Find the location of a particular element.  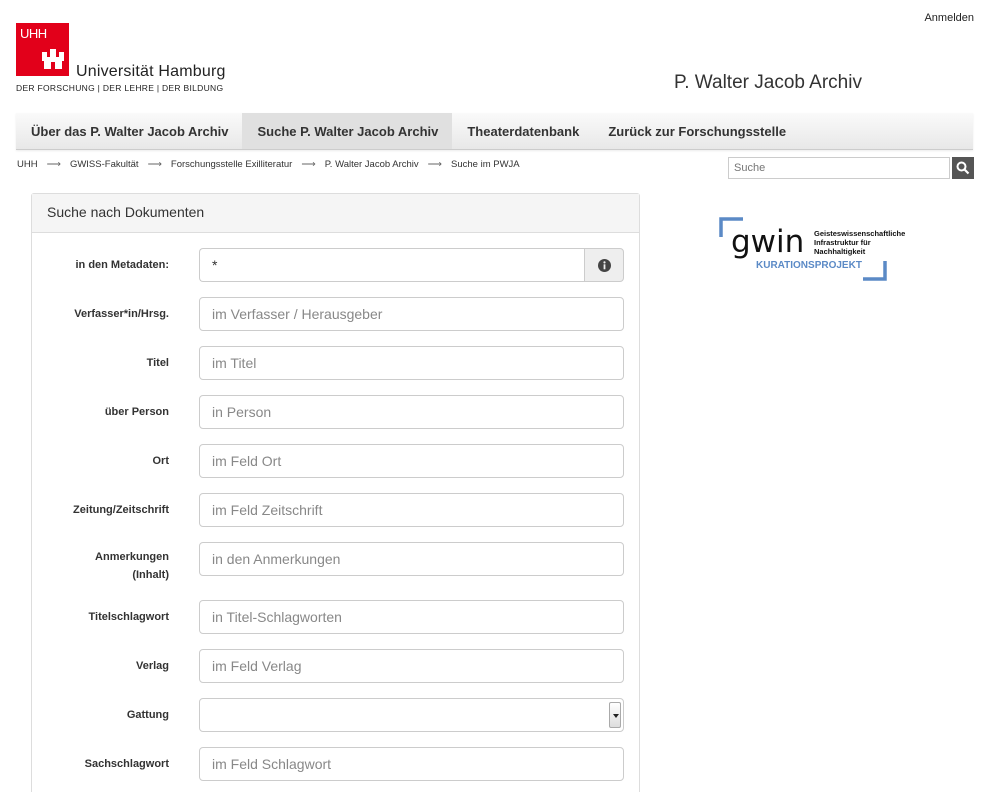

site-search-button is located at coordinates (963, 168).